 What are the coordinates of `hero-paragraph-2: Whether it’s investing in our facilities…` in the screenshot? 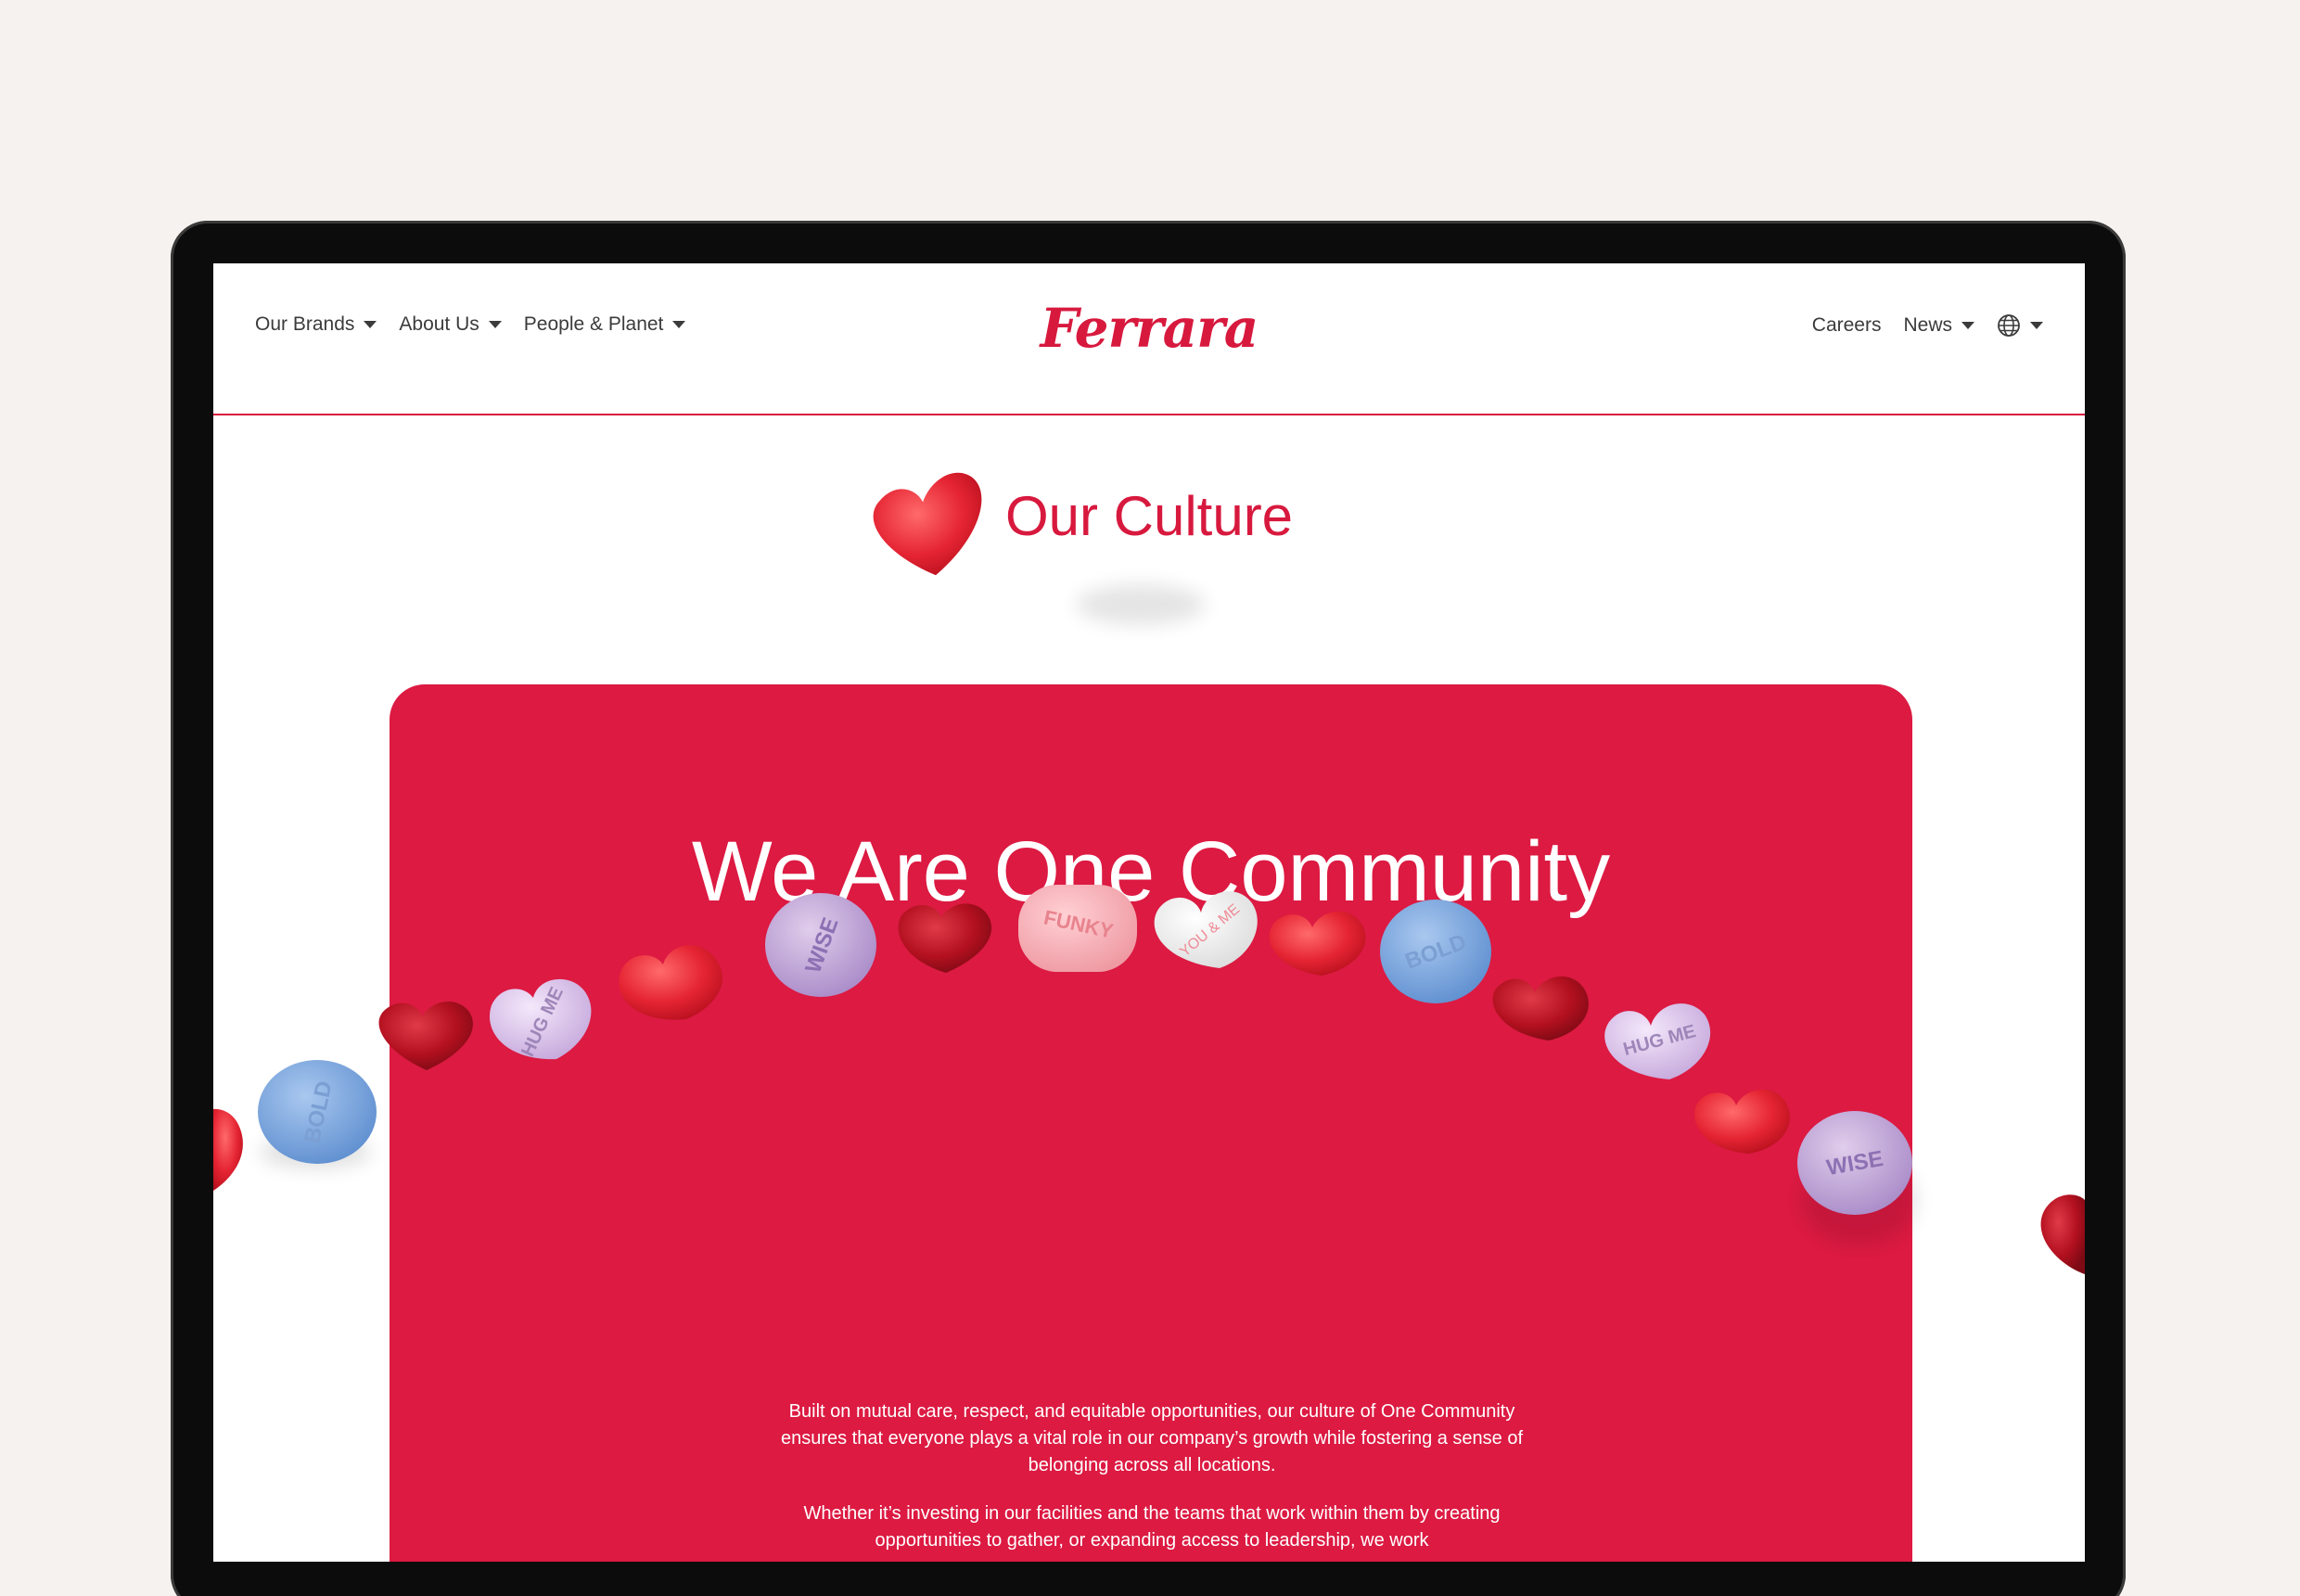 It's located at (1152, 1527).